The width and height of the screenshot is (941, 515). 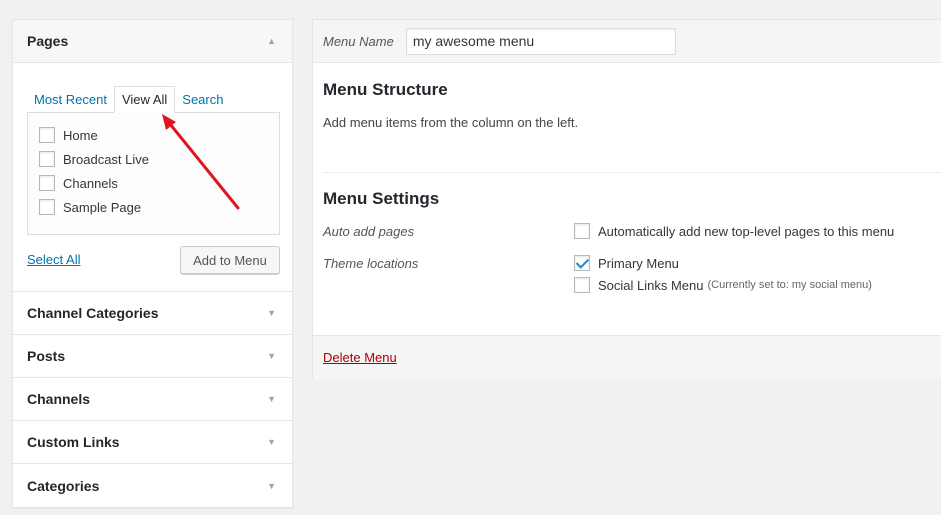 What do you see at coordinates (638, 263) in the screenshot?
I see `location-label: Primary Menu` at bounding box center [638, 263].